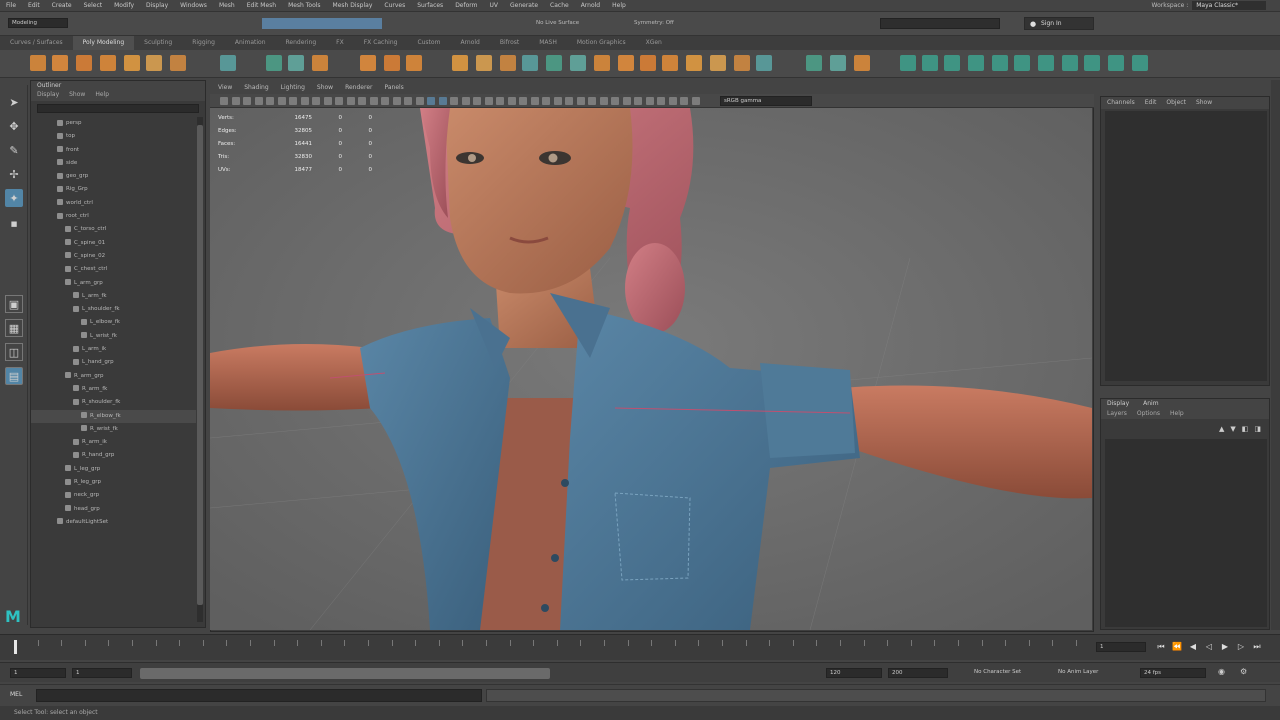  I want to click on menu-item: Help, so click(619, 5).